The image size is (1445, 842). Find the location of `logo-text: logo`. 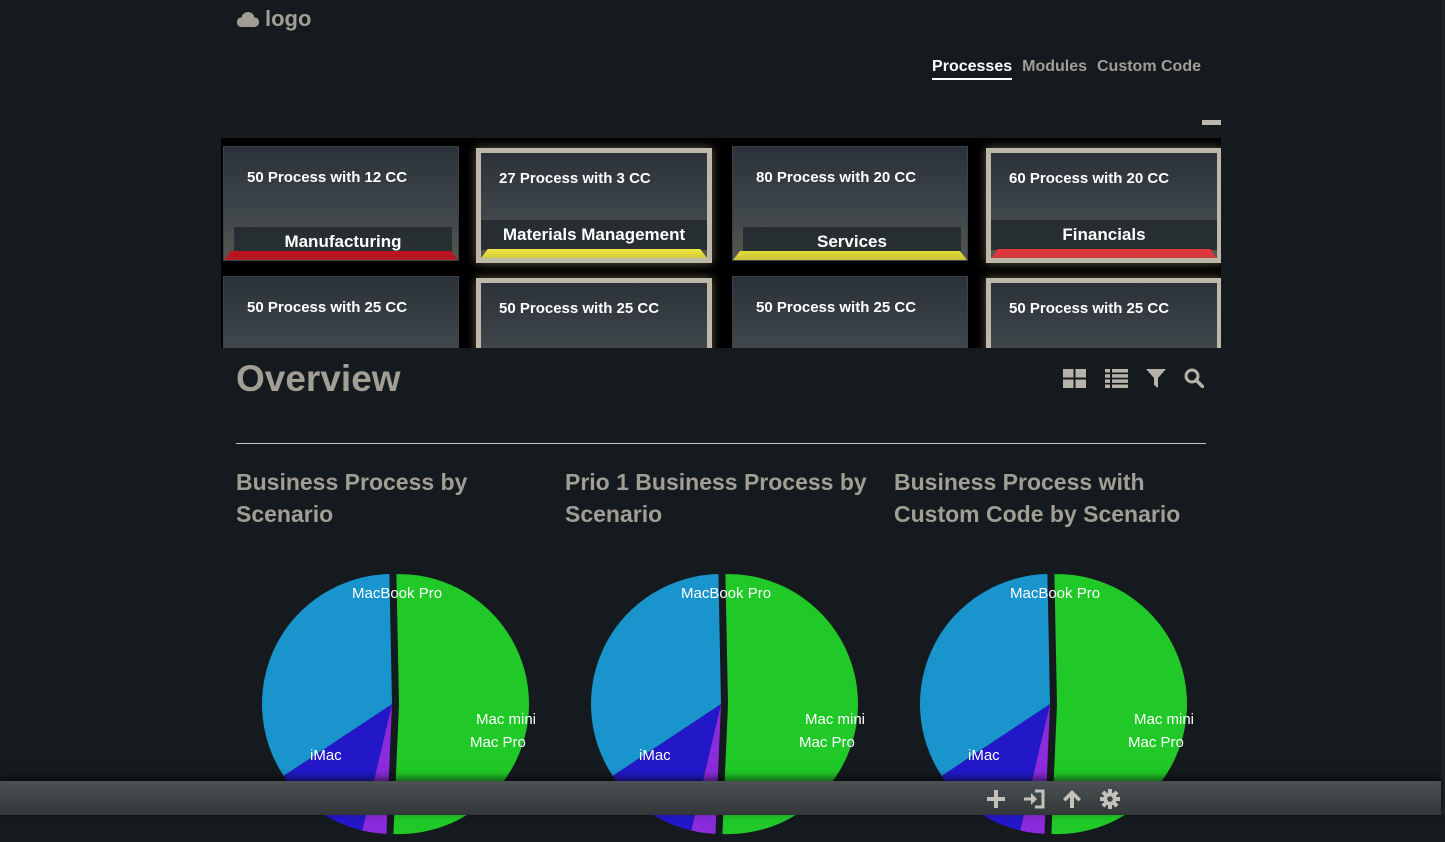

logo-text: logo is located at coordinates (288, 18).